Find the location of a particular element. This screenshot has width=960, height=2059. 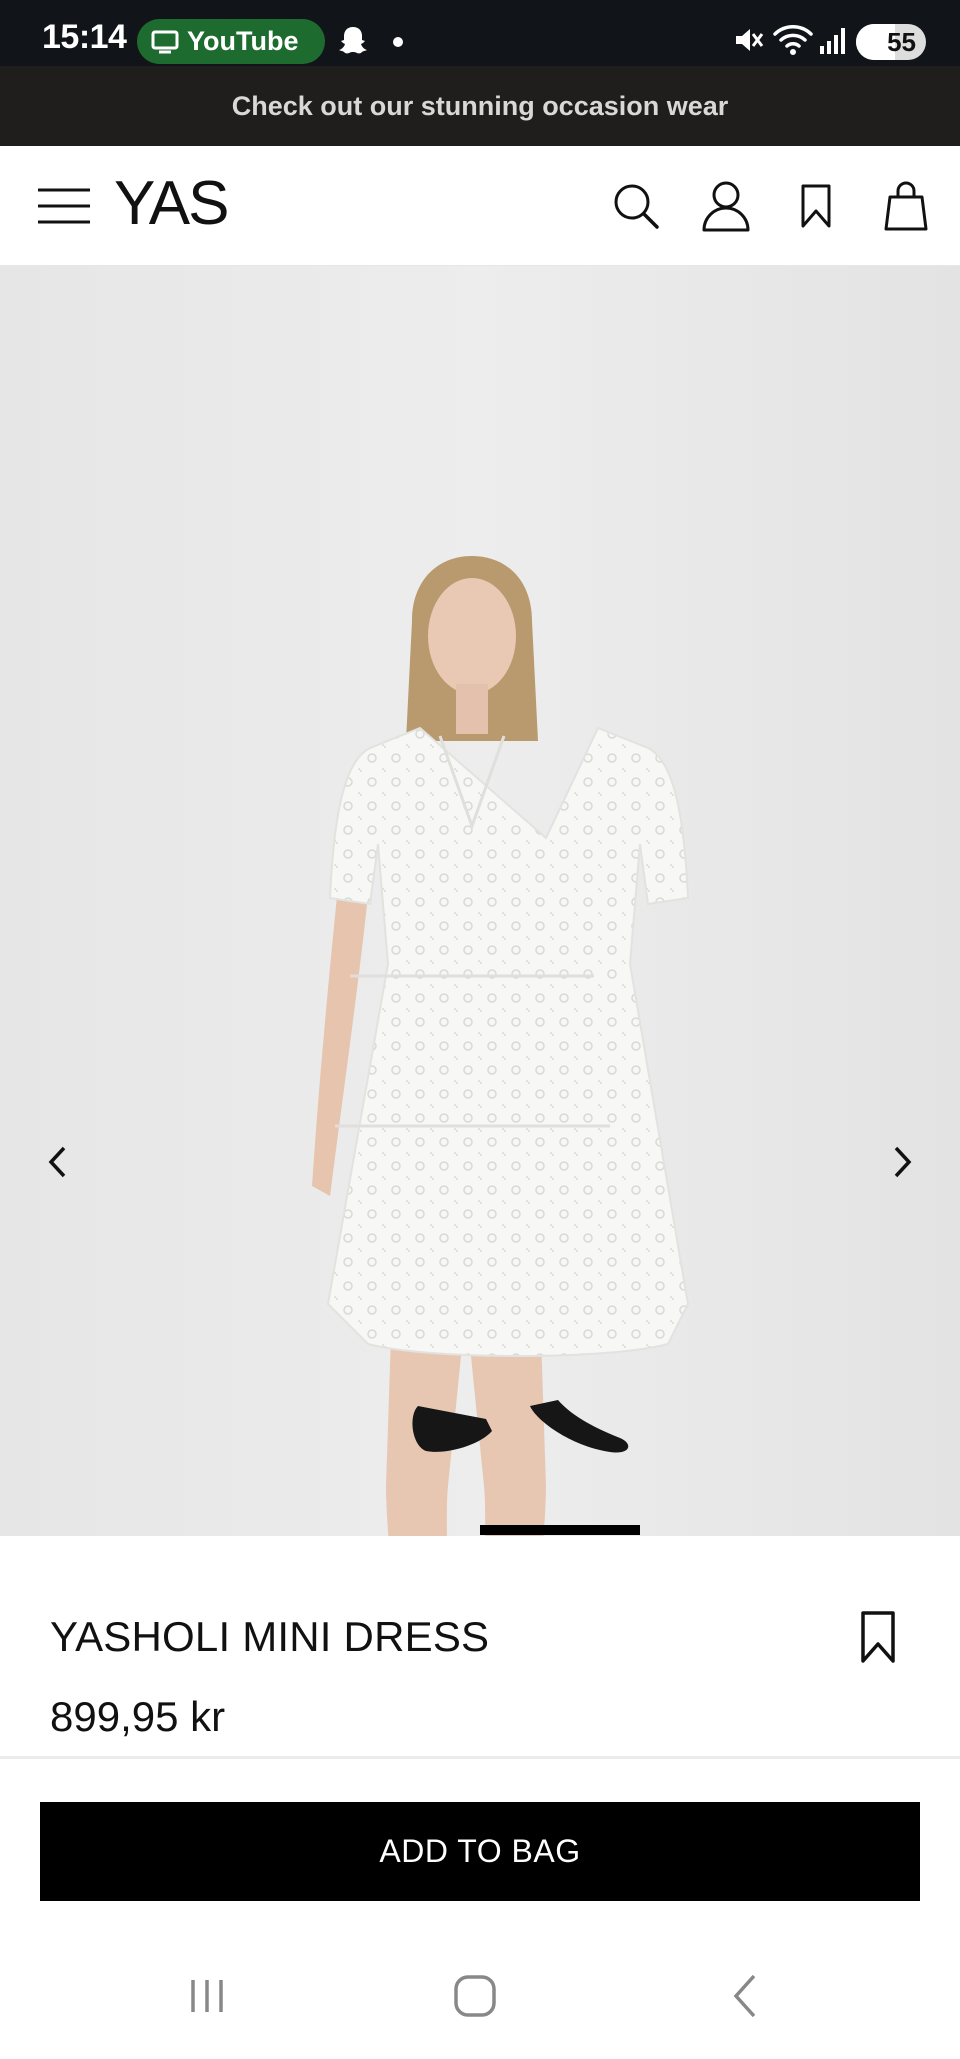

battery-level: 55 is located at coordinates (901, 42).